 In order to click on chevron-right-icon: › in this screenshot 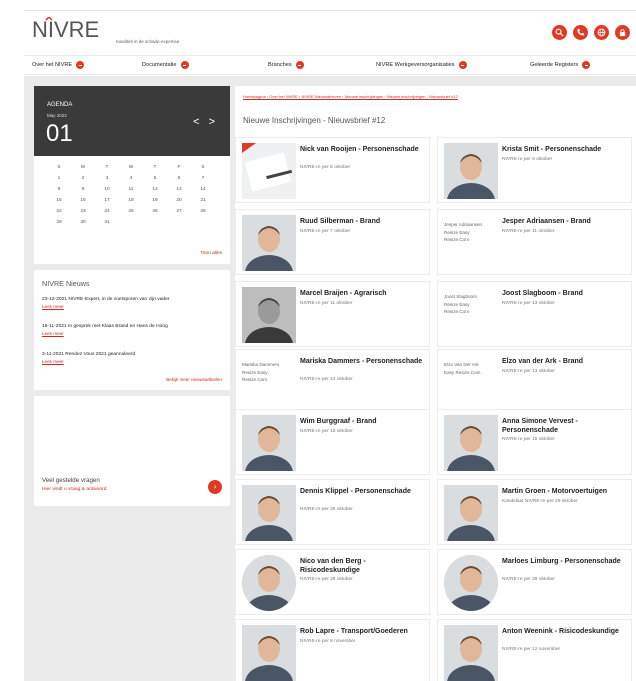, I will do `click(215, 487)`.